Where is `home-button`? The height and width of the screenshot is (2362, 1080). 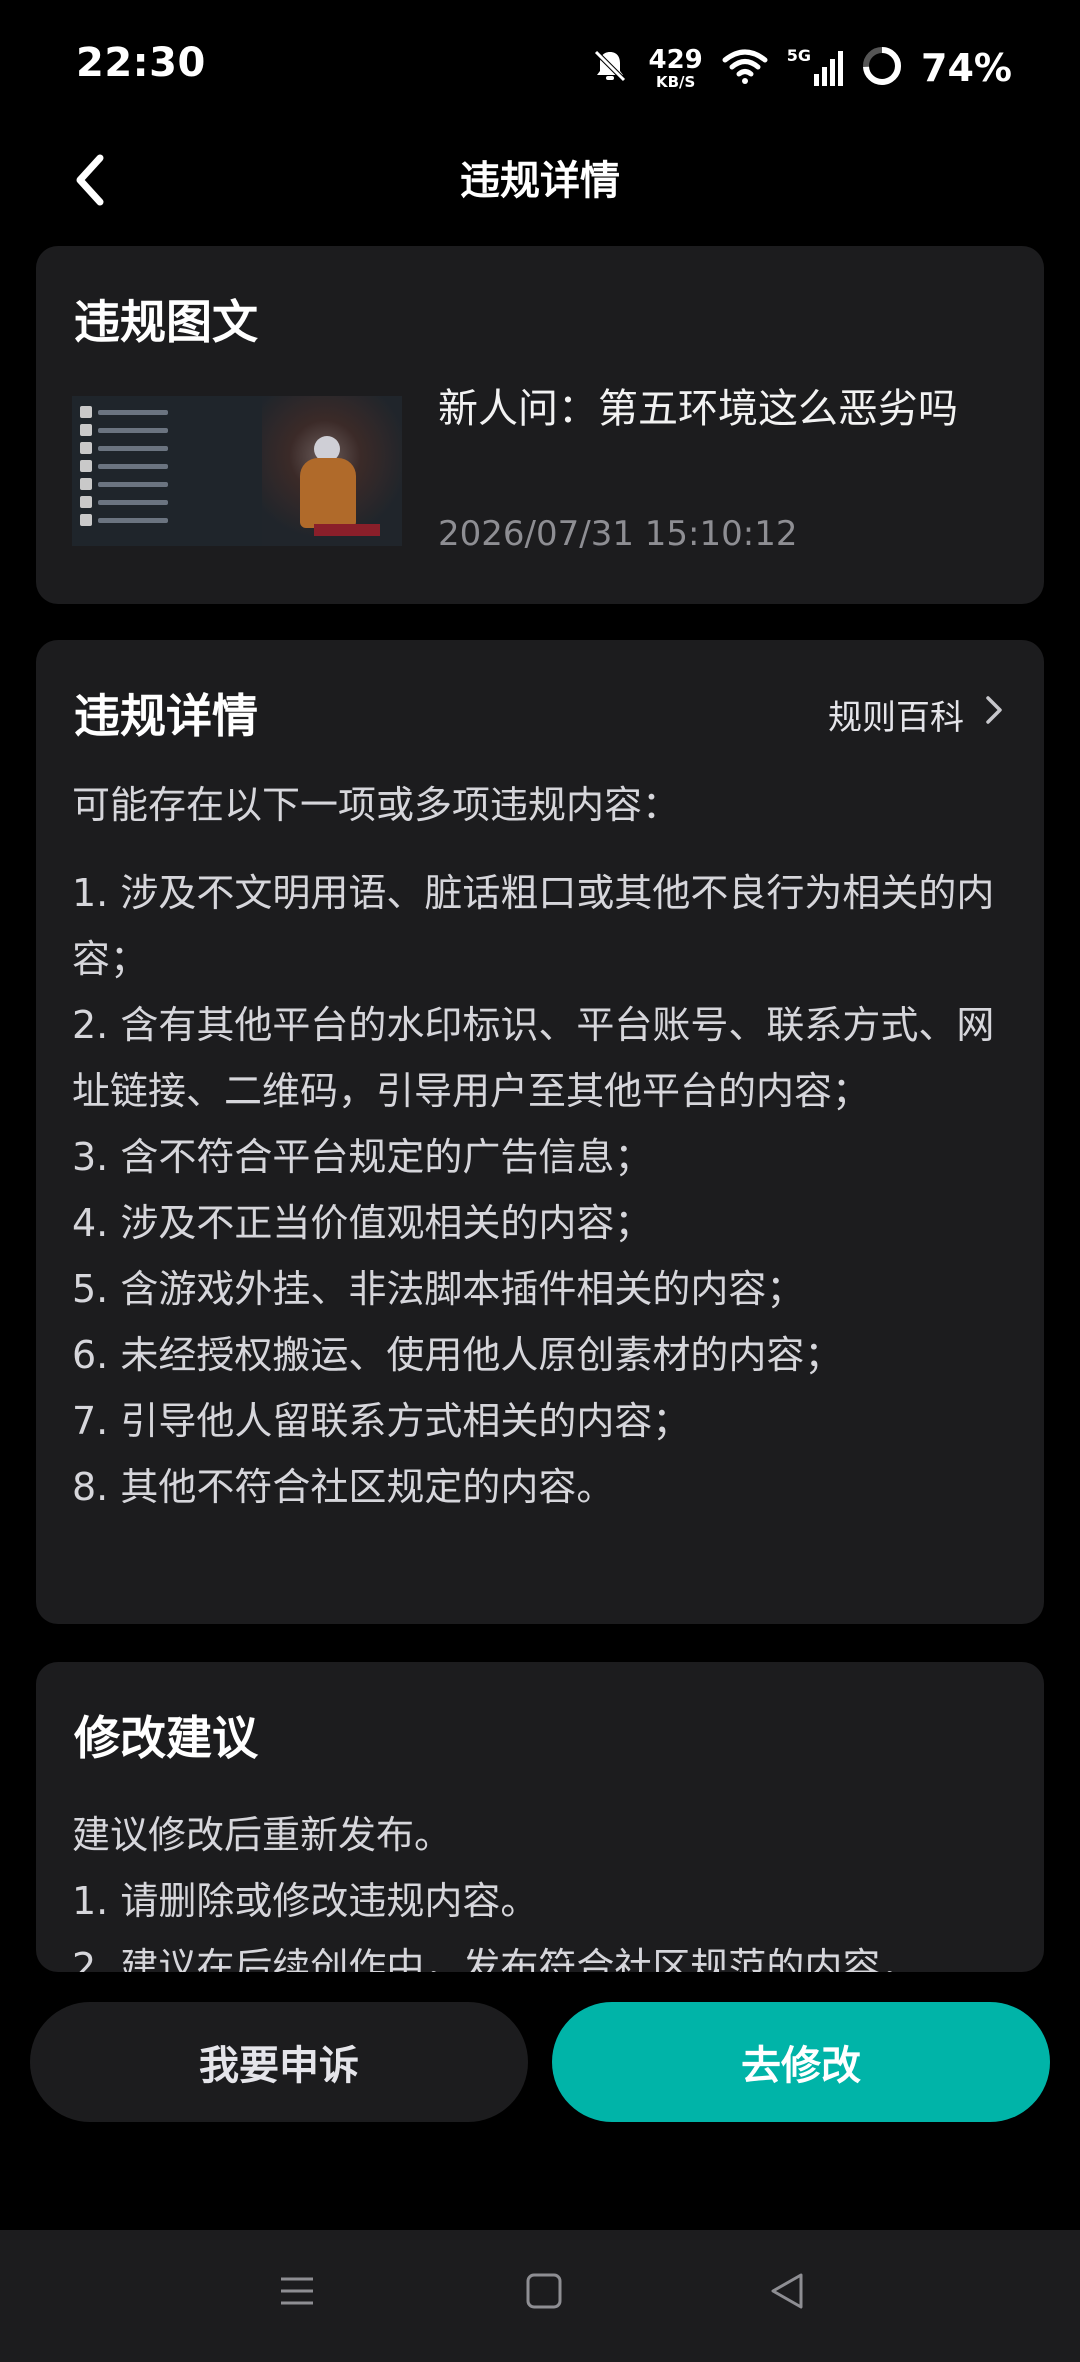
home-button is located at coordinates (544, 2293).